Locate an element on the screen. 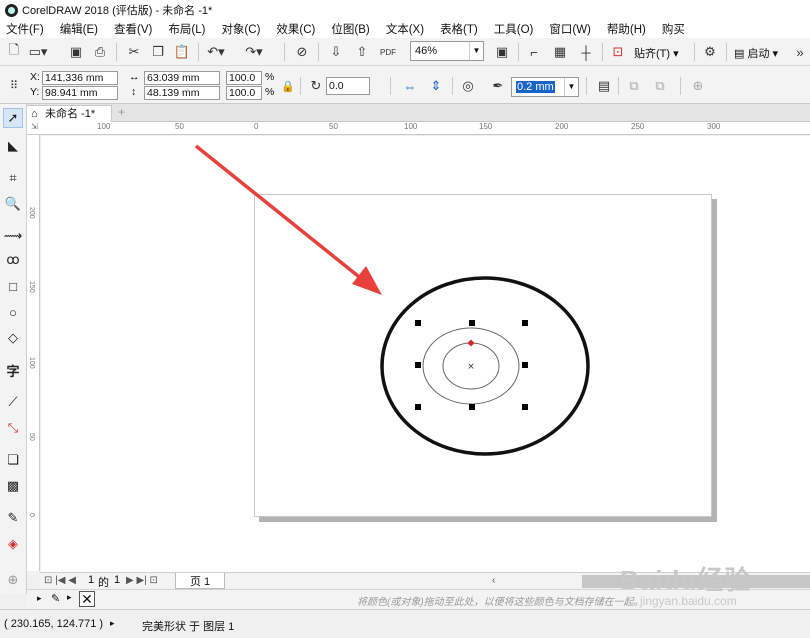 The image size is (810, 638). palette-menu-icon: ▸ is located at coordinates (69, 597).